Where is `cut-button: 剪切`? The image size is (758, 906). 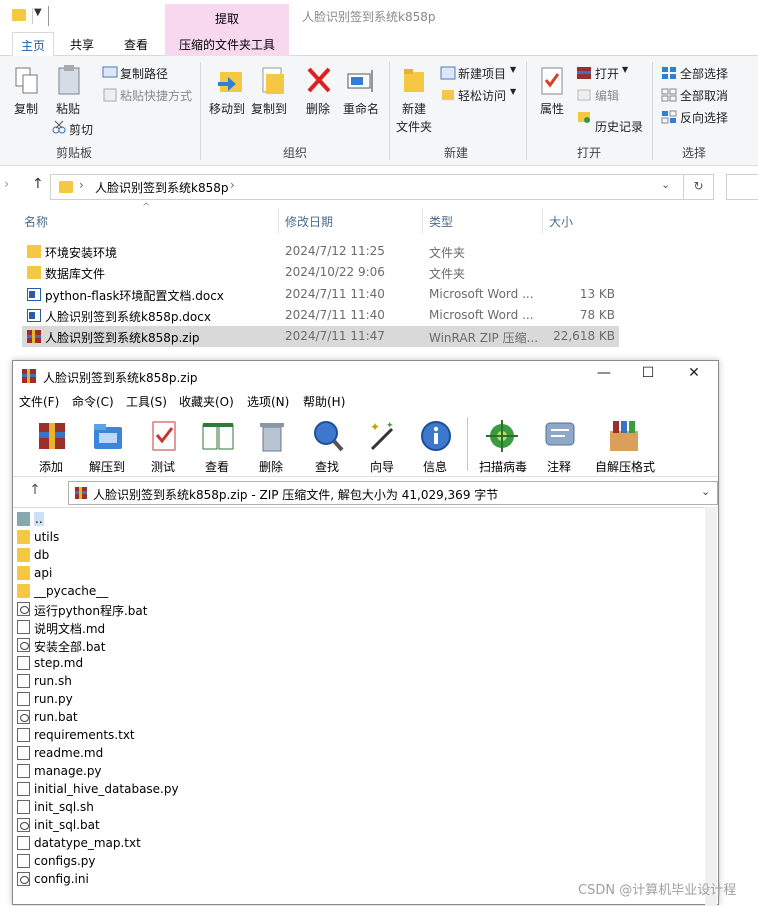 cut-button: 剪切 is located at coordinates (81, 129).